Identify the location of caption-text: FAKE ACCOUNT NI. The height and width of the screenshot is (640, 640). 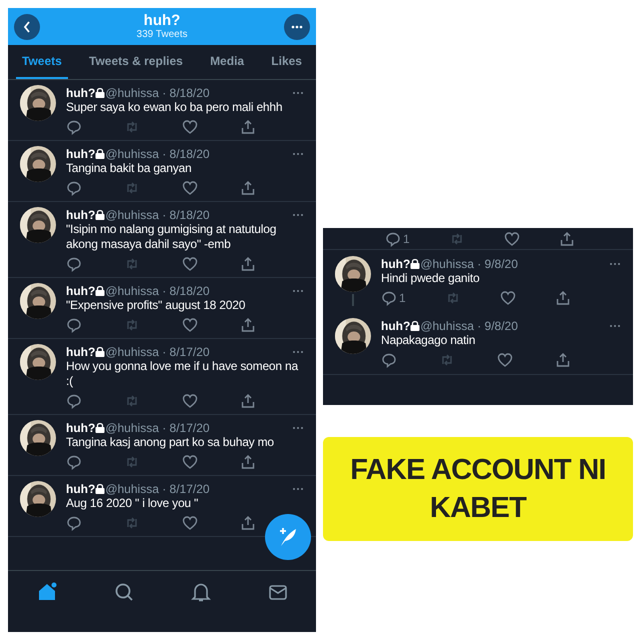
(478, 470).